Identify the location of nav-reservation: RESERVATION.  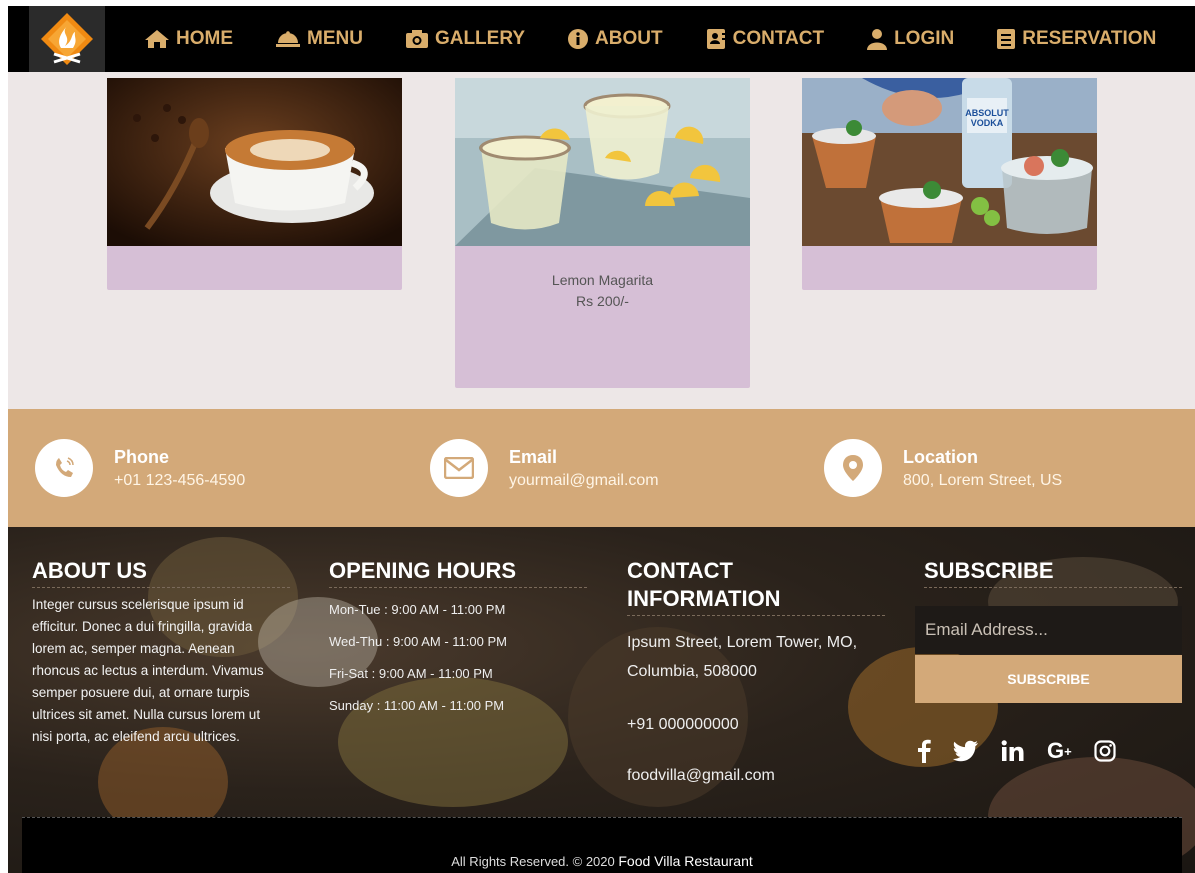
(1076, 39).